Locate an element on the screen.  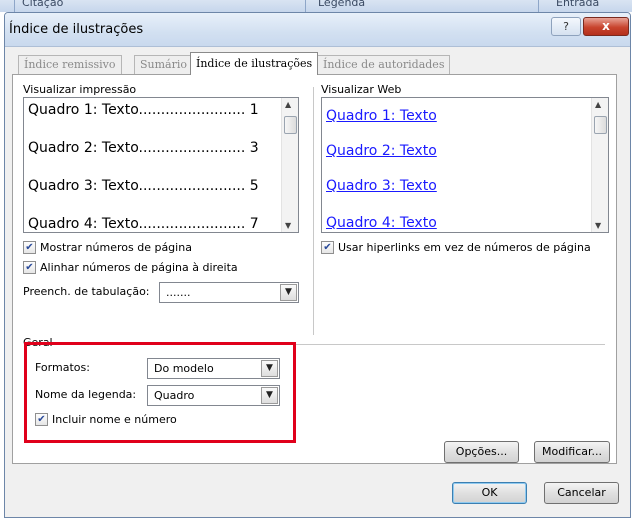
ok-button: OK is located at coordinates (489, 493).